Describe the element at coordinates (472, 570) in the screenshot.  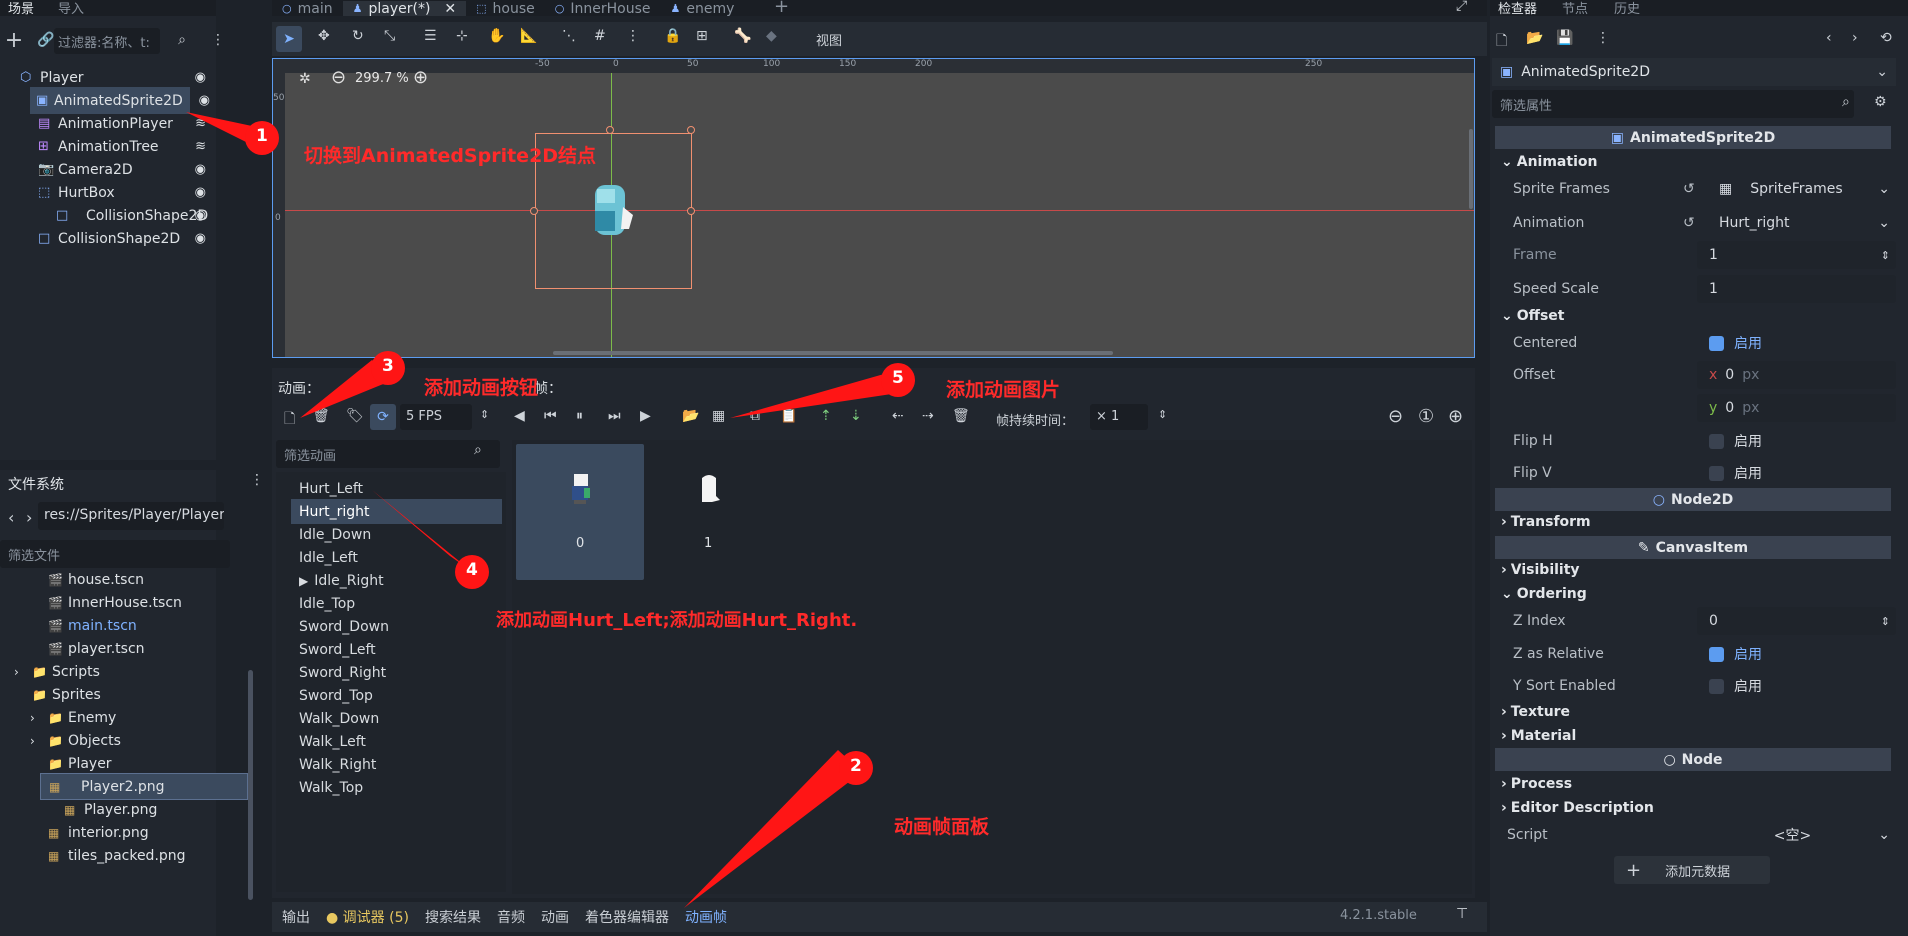
I see `annotation-number-4: 4` at that location.